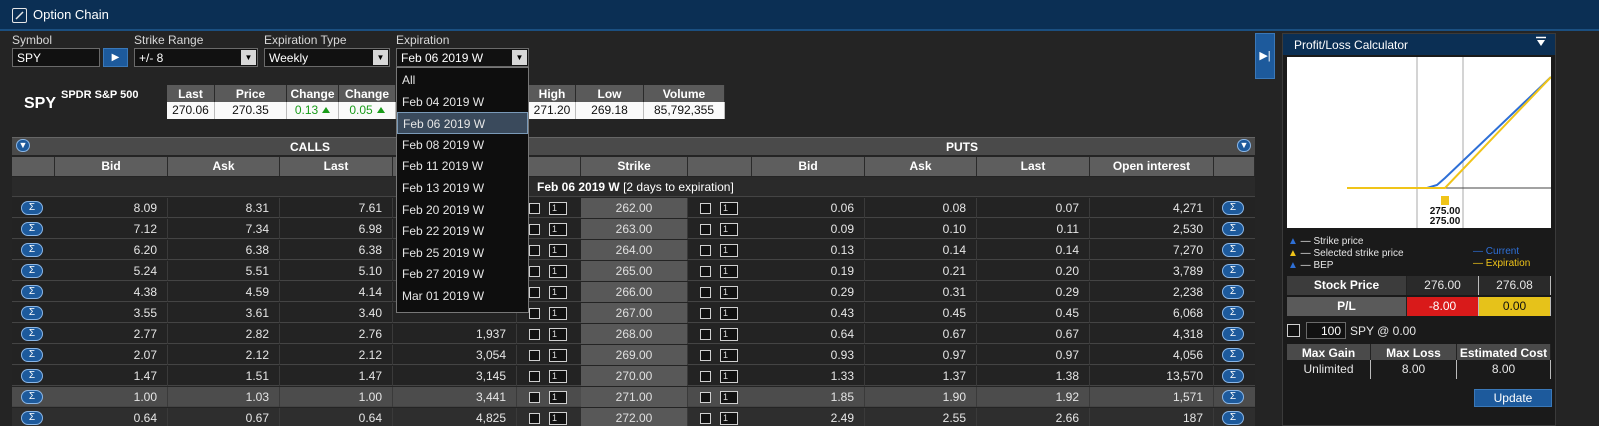 This screenshot has height=426, width=1599. Describe the element at coordinates (224, 166) in the screenshot. I see `col-header-call-ask: Ask` at that location.